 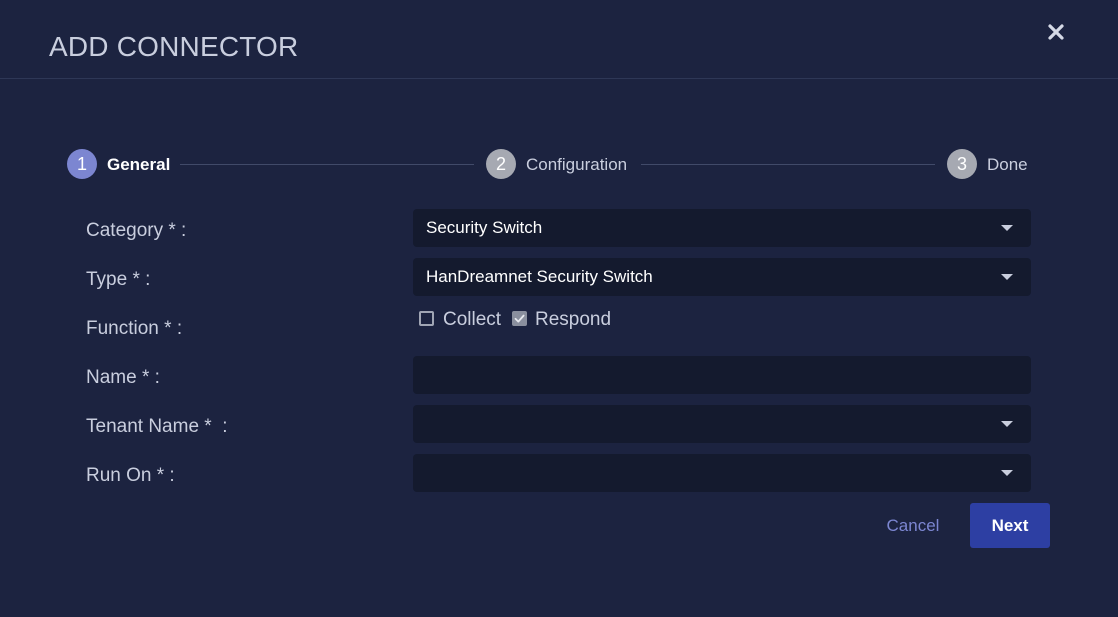 I want to click on step-3-indicator: 3, so click(x=962, y=164).